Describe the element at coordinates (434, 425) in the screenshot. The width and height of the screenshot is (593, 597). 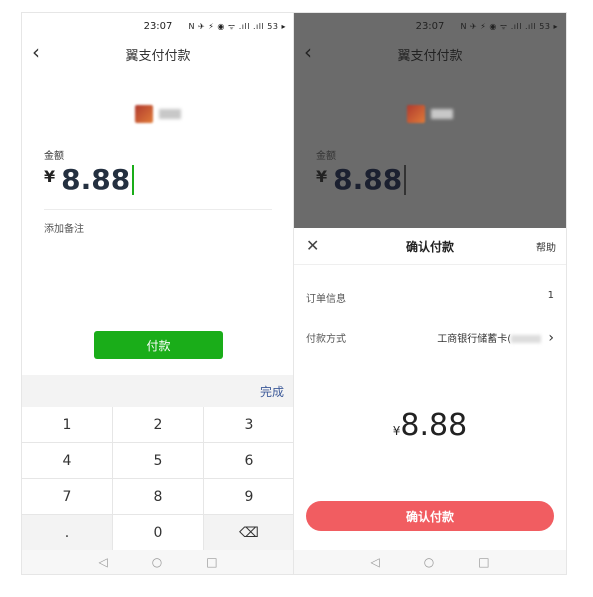
I see `confirm-amount-value: 8.88` at that location.